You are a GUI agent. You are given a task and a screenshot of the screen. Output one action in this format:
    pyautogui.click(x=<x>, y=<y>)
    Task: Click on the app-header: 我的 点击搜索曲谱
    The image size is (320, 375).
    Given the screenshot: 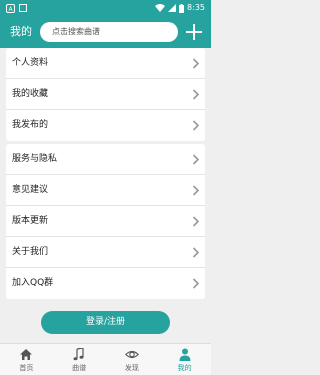 What is the action you would take?
    pyautogui.click(x=105, y=32)
    